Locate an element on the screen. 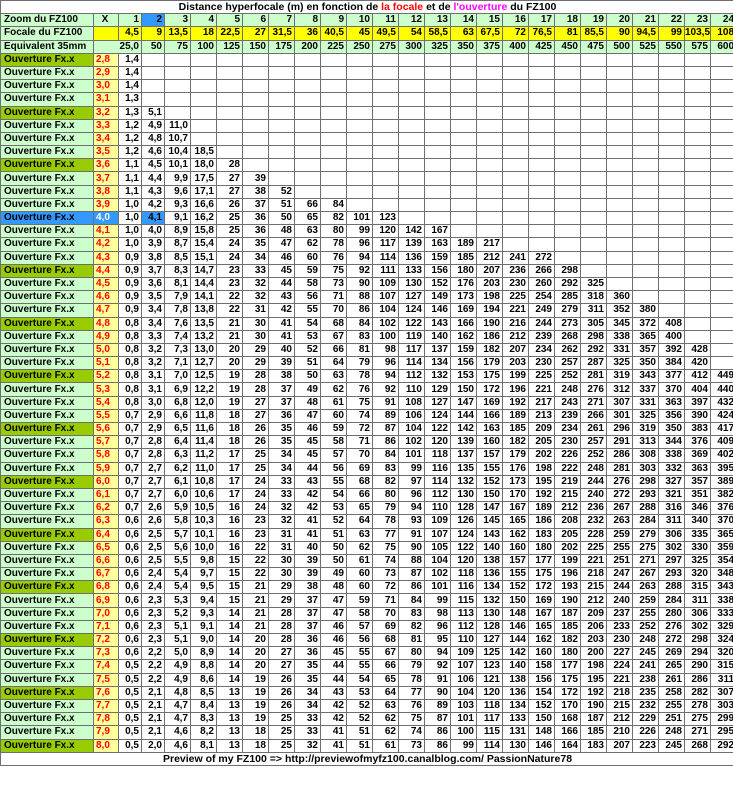  hyperfocal-cell: 33 is located at coordinates (255, 270).